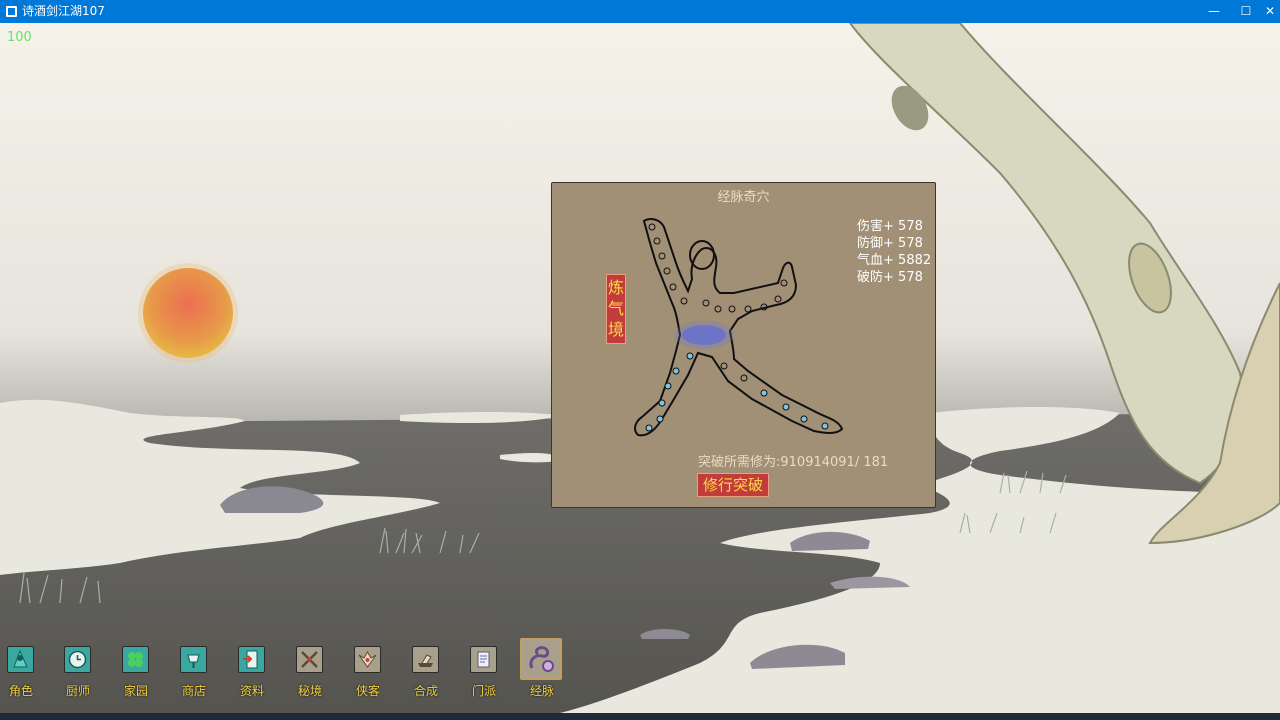  I want to click on stat-list: 伤害+ 578 防御+ 578 气血+ 5882 破防+ 578, so click(894, 252).